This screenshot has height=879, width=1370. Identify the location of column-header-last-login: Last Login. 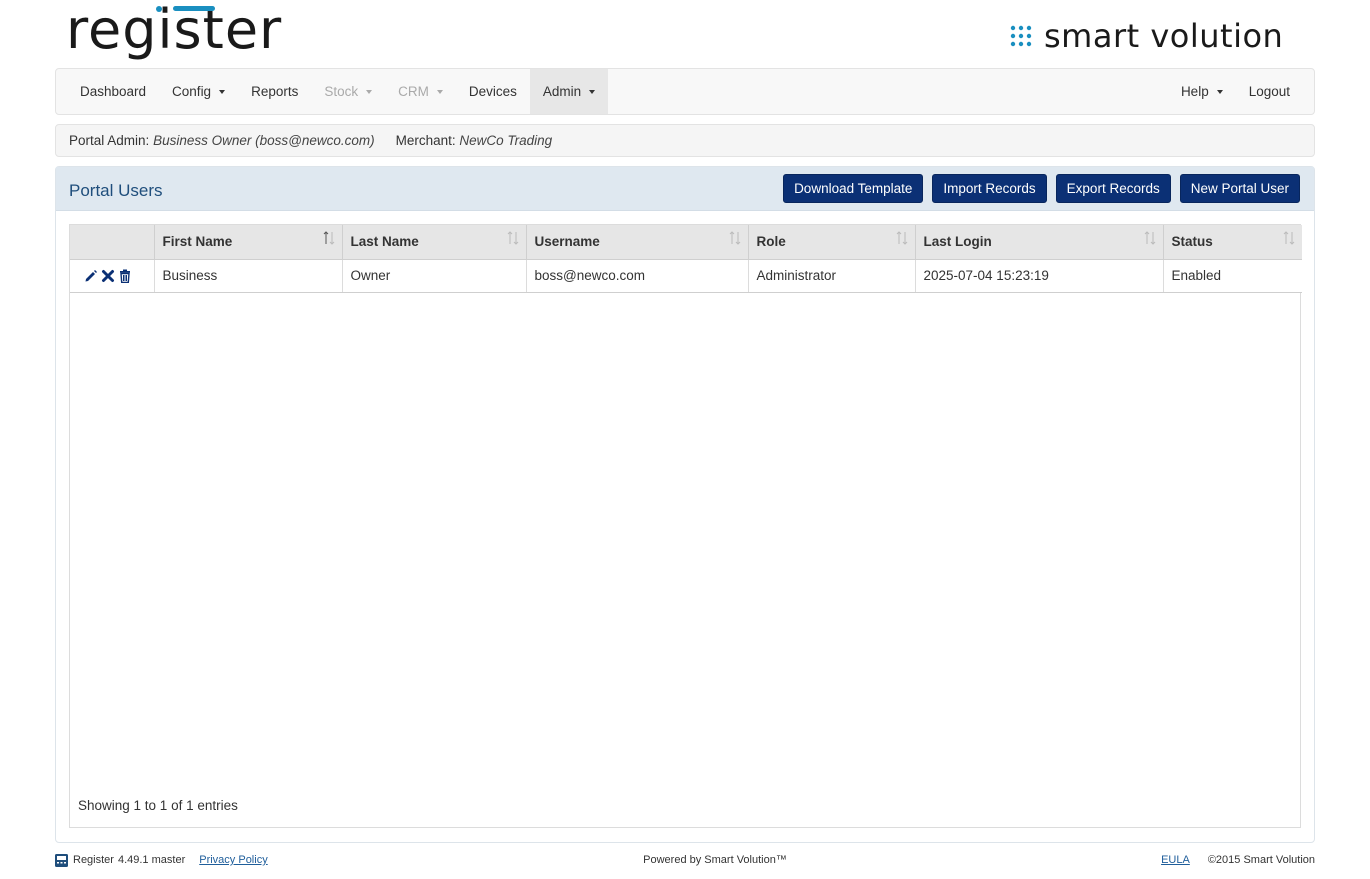
(1039, 242).